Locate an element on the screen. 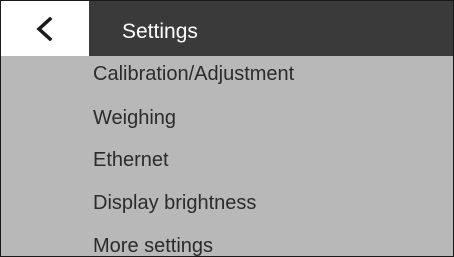  back-button is located at coordinates (45, 28).